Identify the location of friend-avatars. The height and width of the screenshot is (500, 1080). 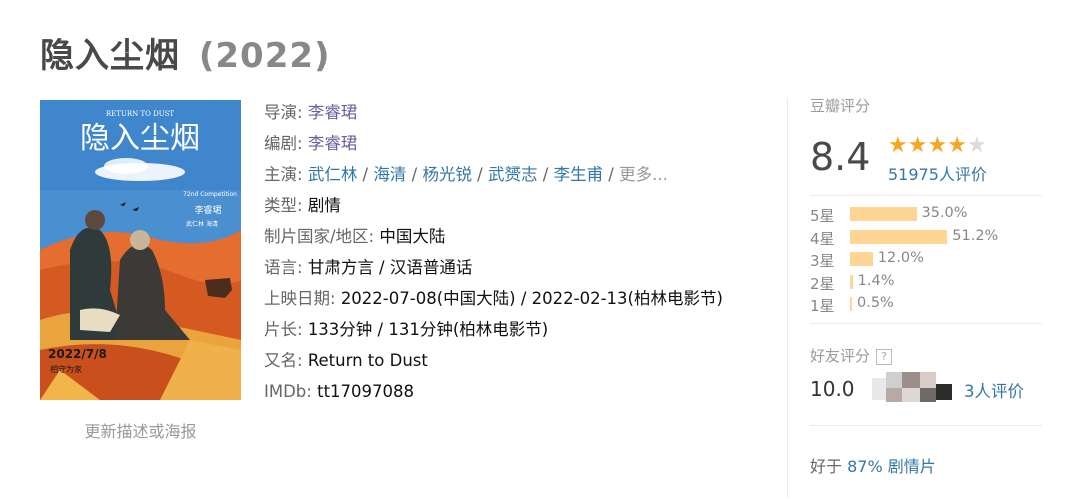
(915, 387).